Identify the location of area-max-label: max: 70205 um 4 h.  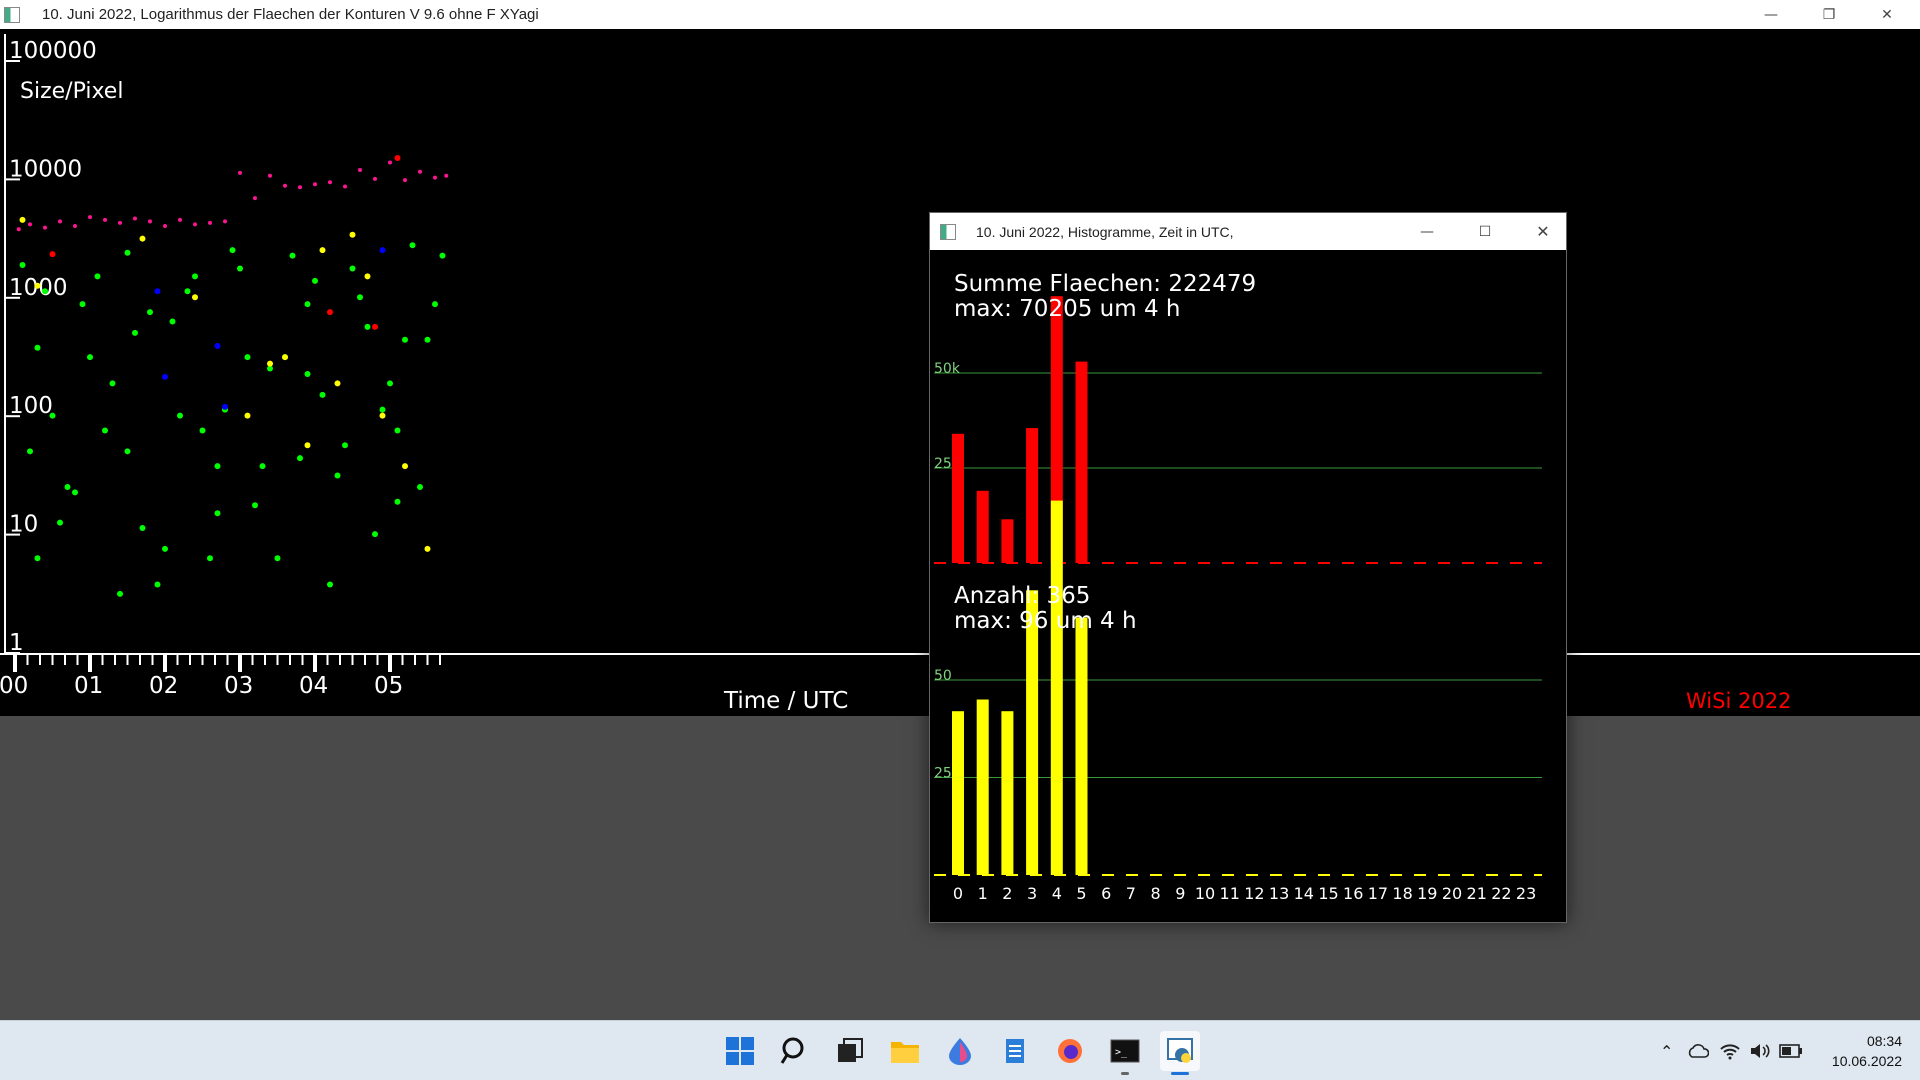
(1067, 309).